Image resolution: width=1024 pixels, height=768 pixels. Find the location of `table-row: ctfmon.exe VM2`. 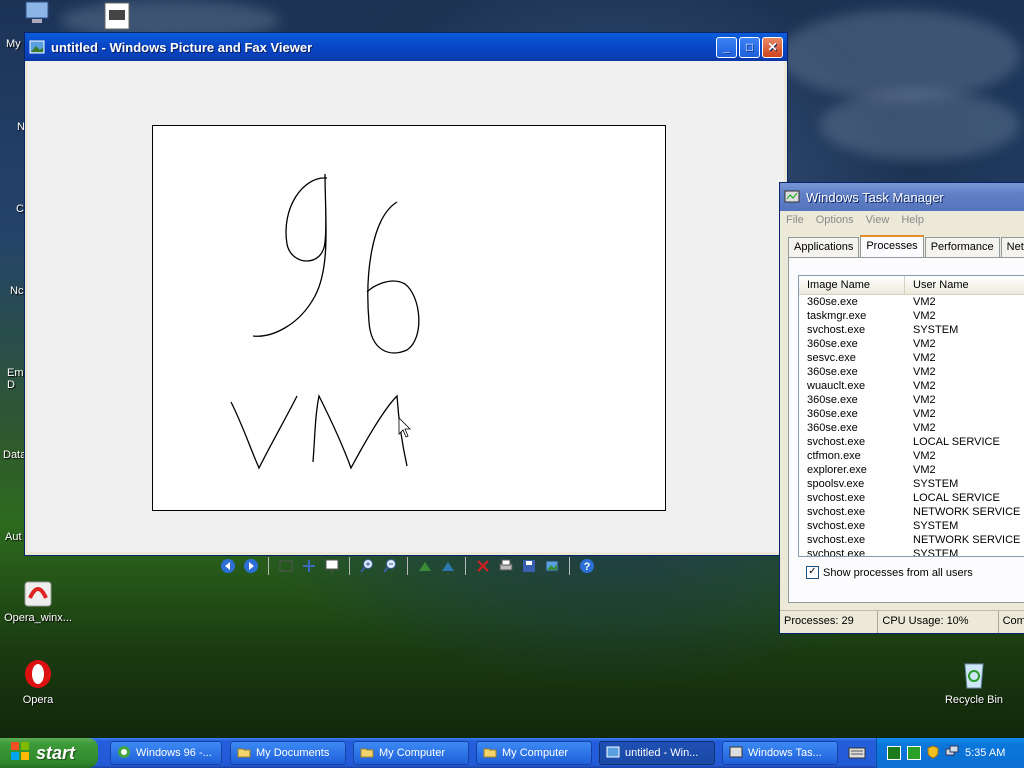

table-row: ctfmon.exe VM2 is located at coordinates (911, 456).